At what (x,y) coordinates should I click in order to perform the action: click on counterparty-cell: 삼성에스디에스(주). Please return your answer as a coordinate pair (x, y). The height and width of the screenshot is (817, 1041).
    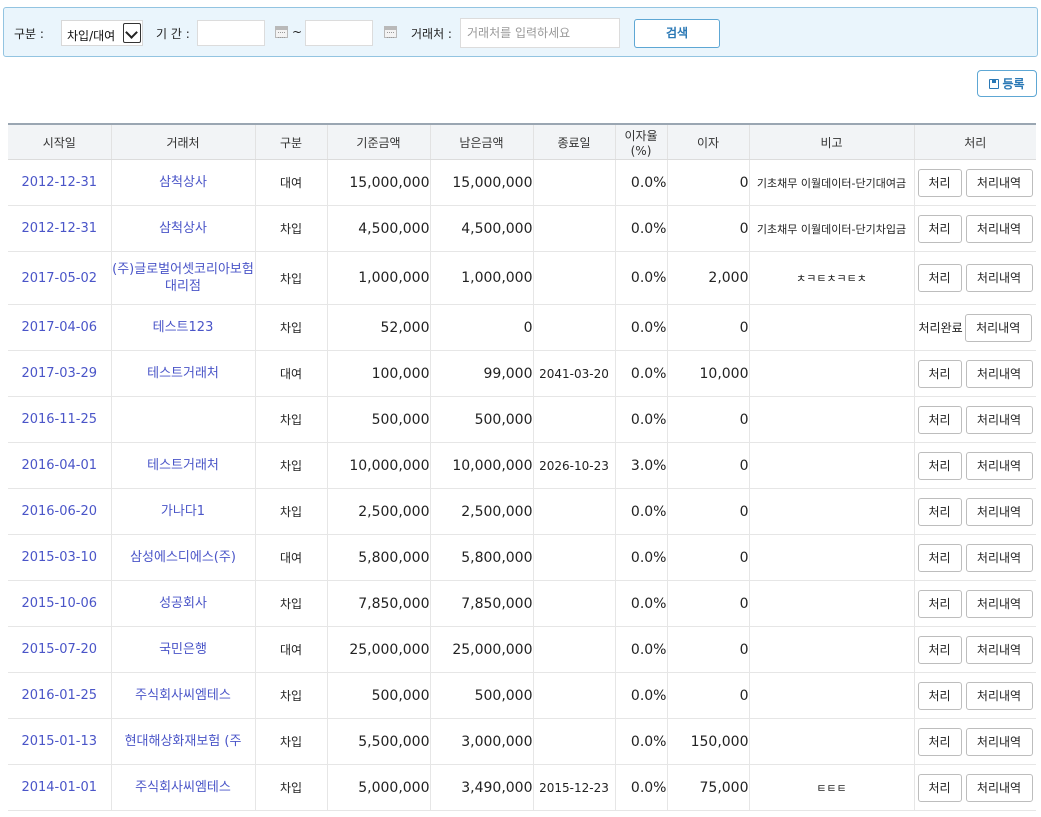
    Looking at the image, I should click on (183, 557).